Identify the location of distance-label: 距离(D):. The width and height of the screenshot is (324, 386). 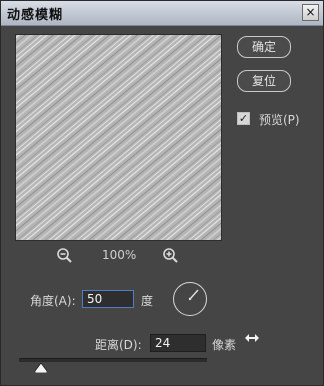
(118, 345).